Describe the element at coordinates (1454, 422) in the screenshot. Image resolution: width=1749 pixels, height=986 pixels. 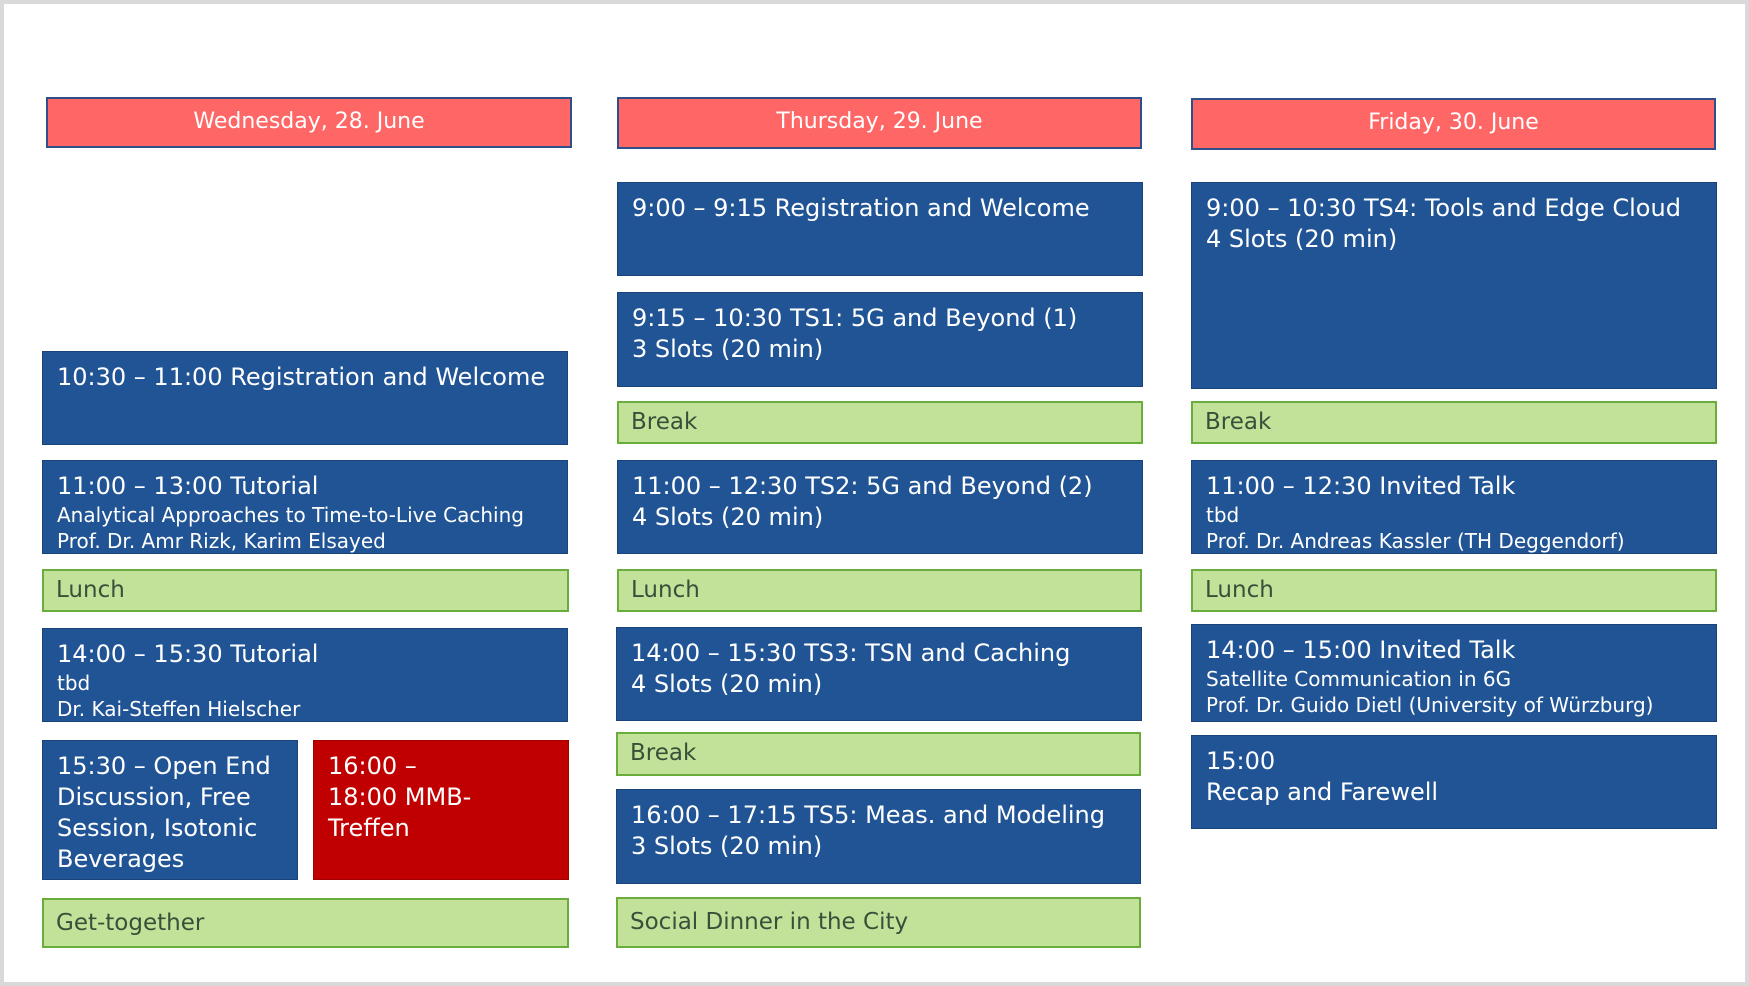
I see `session-fri-break: Break` at that location.